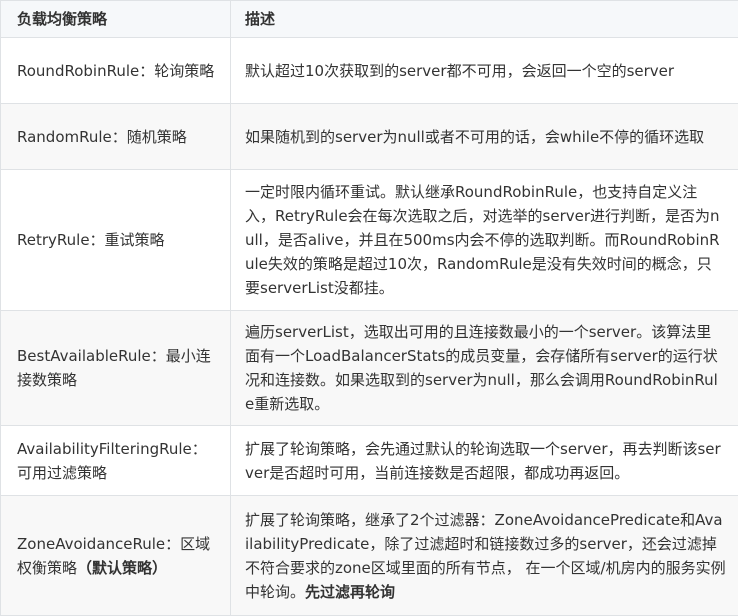 This screenshot has height=616, width=738. Describe the element at coordinates (484, 19) in the screenshot. I see `header-description: 描述` at that location.